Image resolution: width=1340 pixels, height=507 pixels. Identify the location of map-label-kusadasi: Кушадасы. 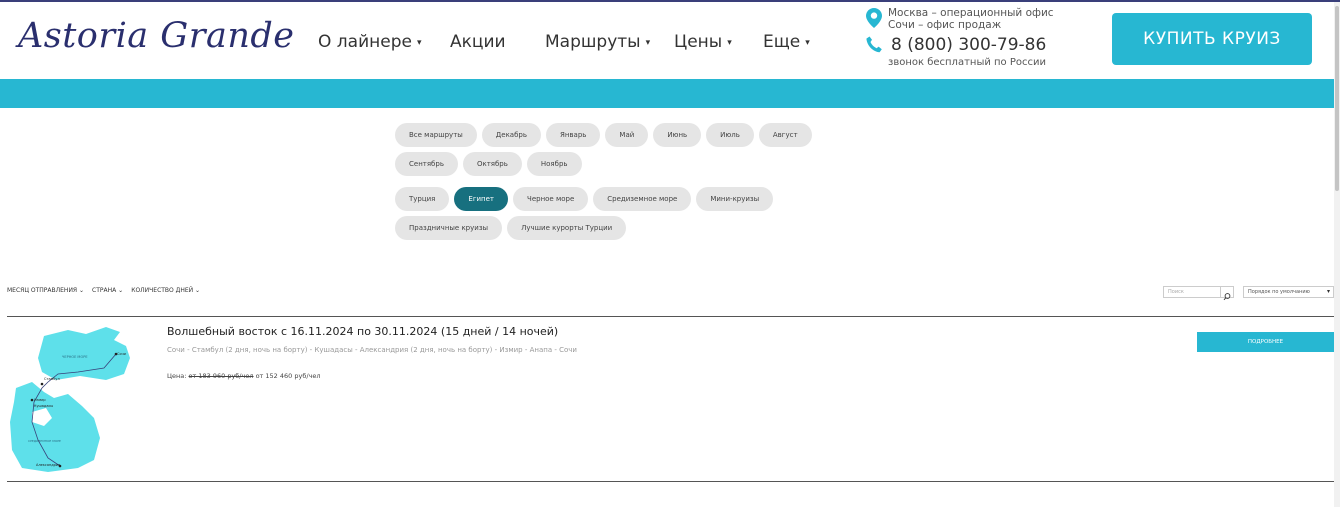
(43, 406).